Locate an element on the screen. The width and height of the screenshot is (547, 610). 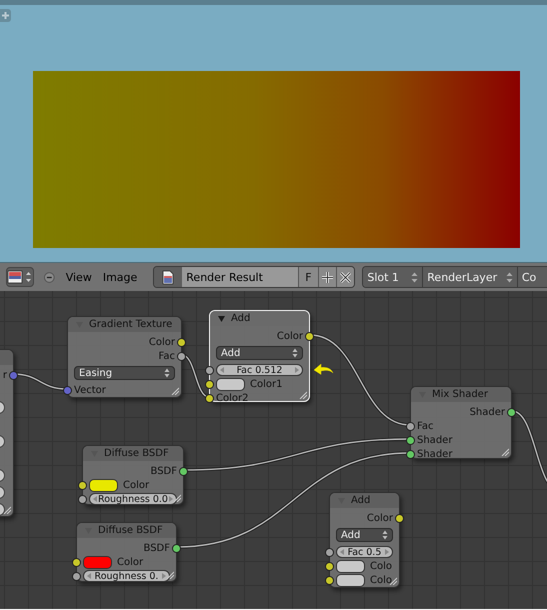
collapse-arrow-icon is located at coordinates (221, 319).